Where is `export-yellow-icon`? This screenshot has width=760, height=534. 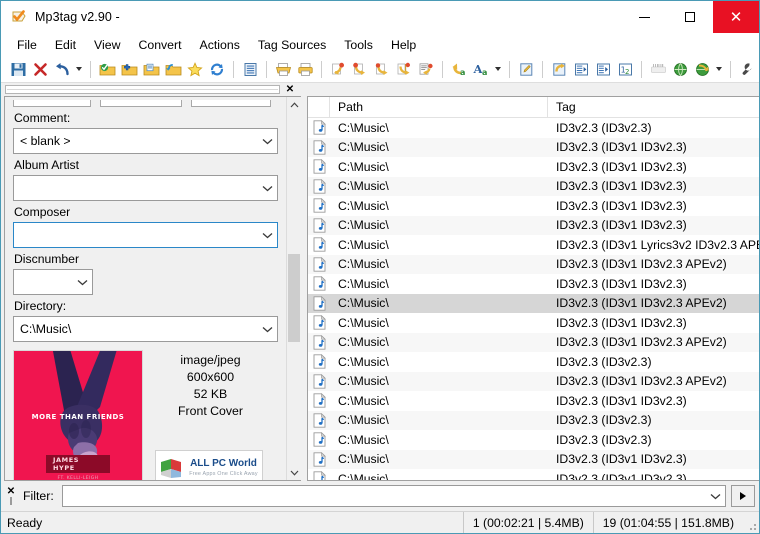 export-yellow-icon is located at coordinates (559, 69).